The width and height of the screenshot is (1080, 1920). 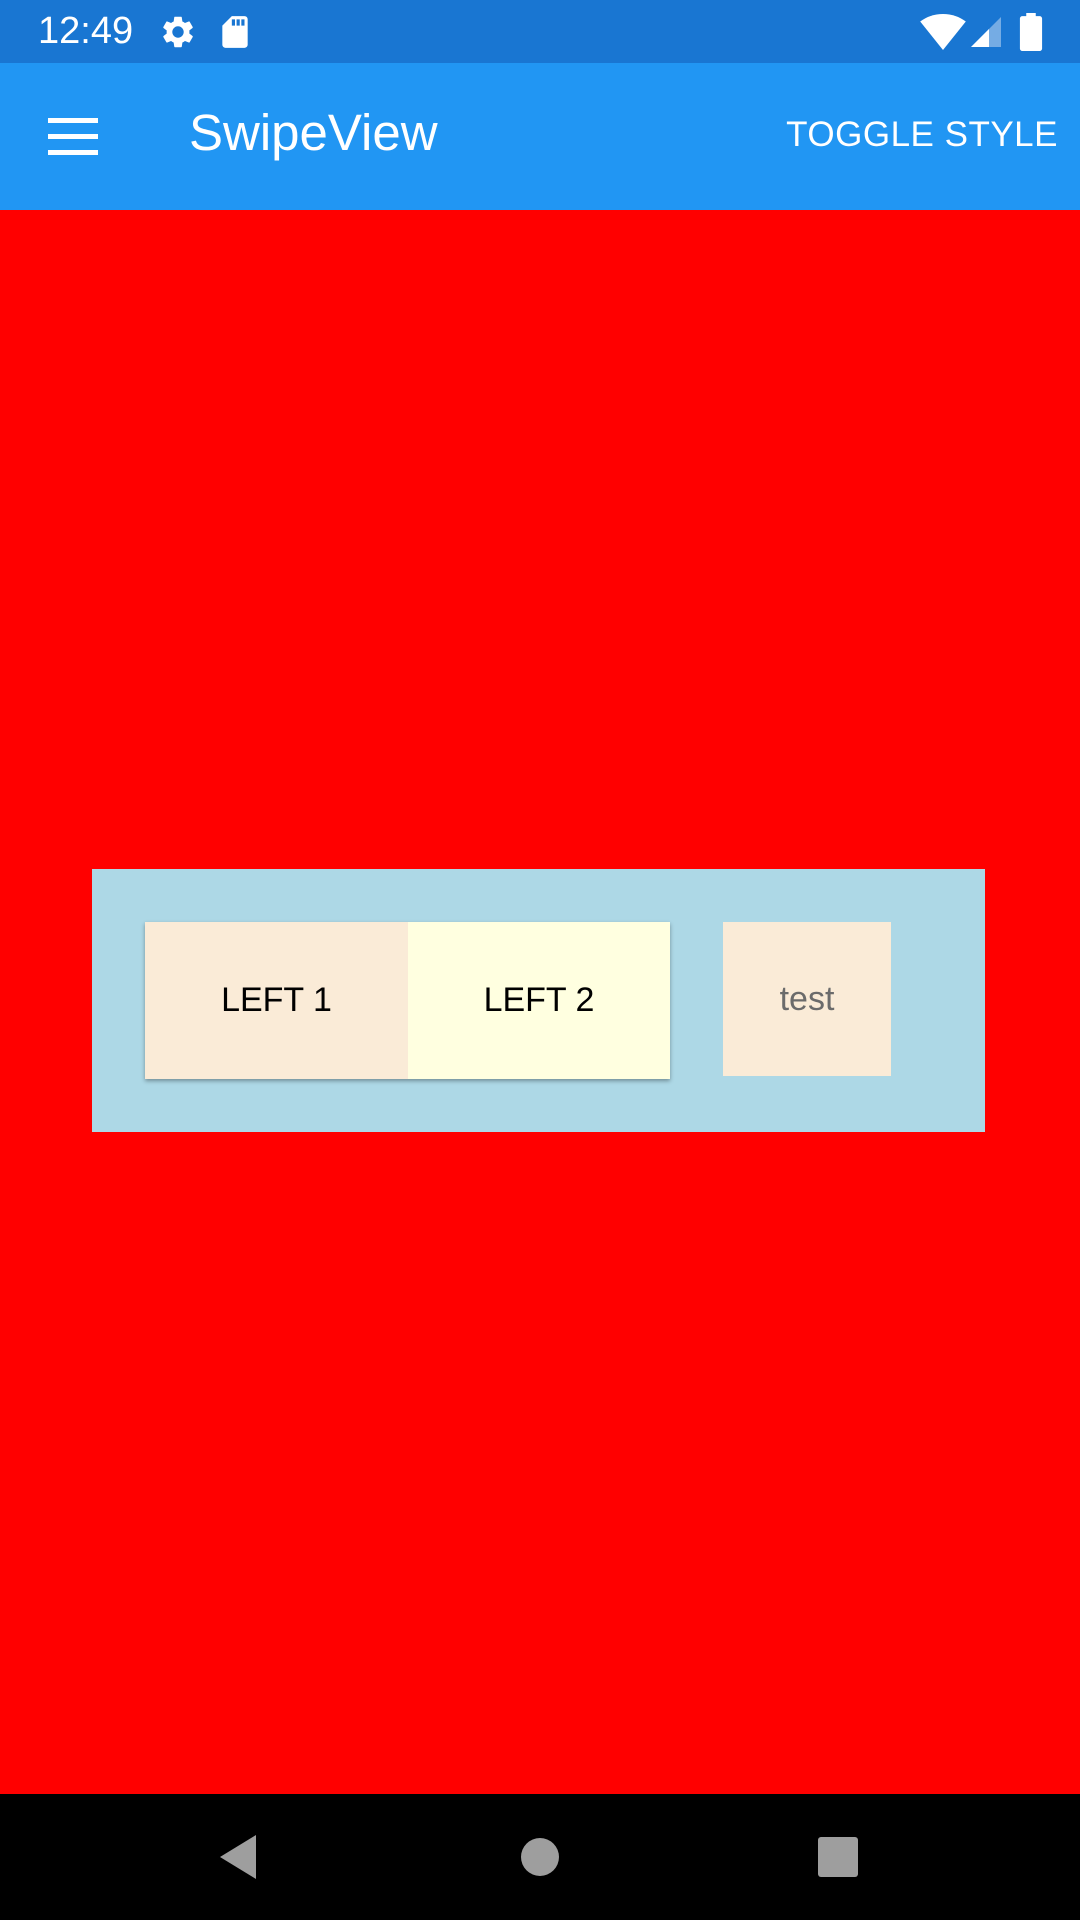 I want to click on hamburger-menu-icon, so click(x=73, y=137).